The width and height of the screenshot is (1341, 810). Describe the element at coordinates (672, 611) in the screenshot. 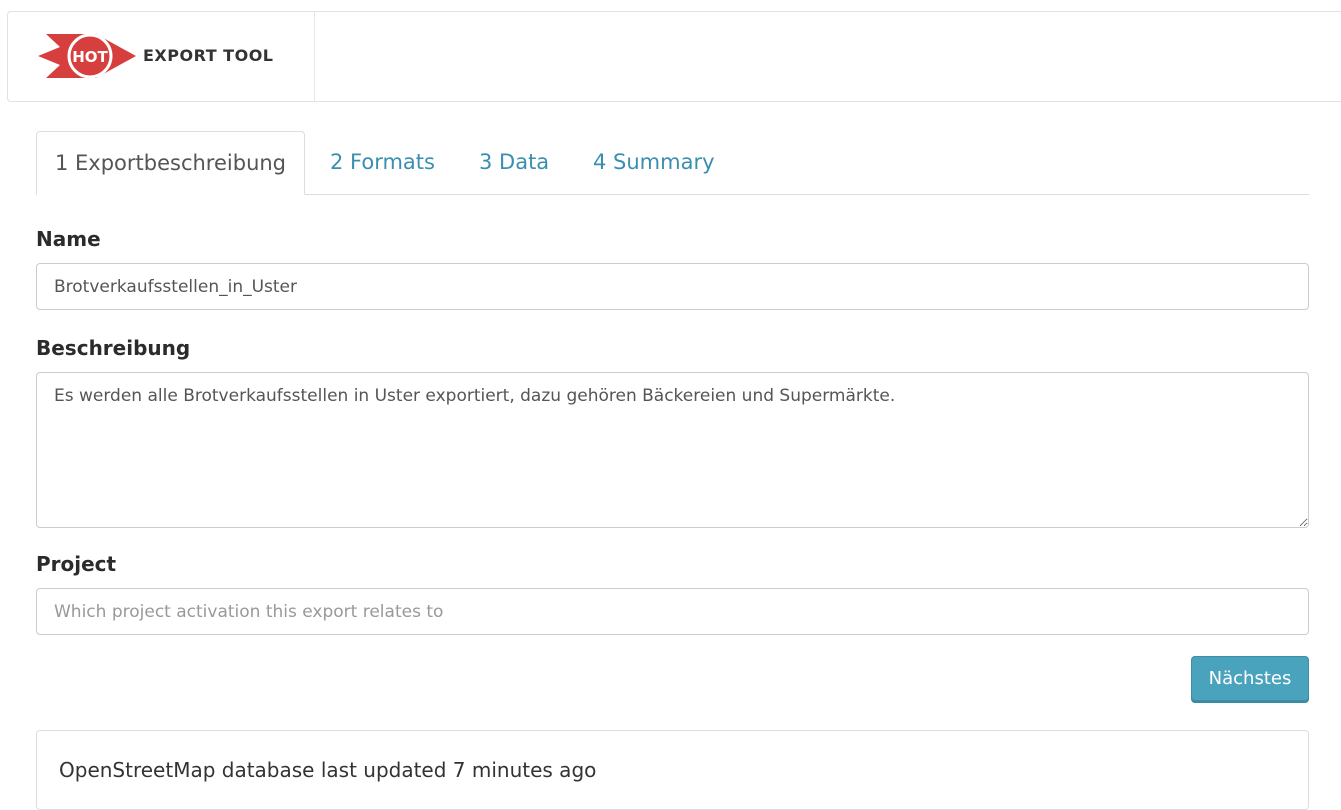

I see `project-input` at that location.